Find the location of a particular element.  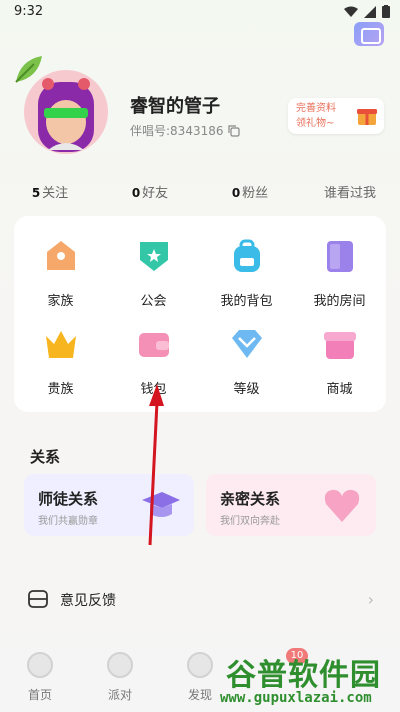

grid-item-label: 等级 is located at coordinates (246, 389).